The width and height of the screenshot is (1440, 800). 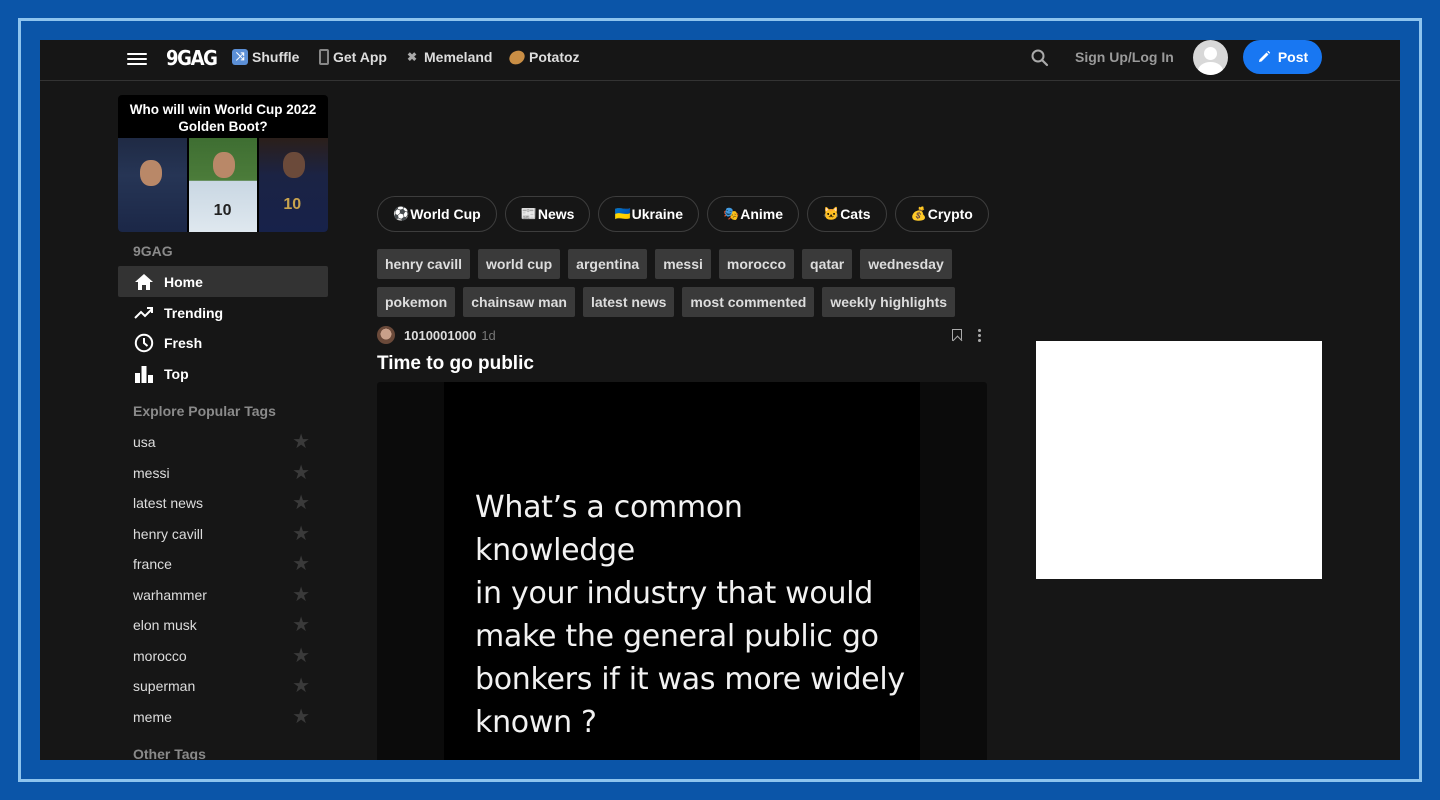 I want to click on popular-tag-label: elon musk, so click(x=165, y=625).